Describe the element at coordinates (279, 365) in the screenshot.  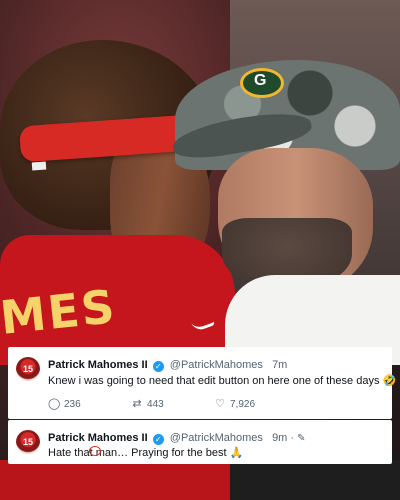
I see `timestamp: 7m` at that location.